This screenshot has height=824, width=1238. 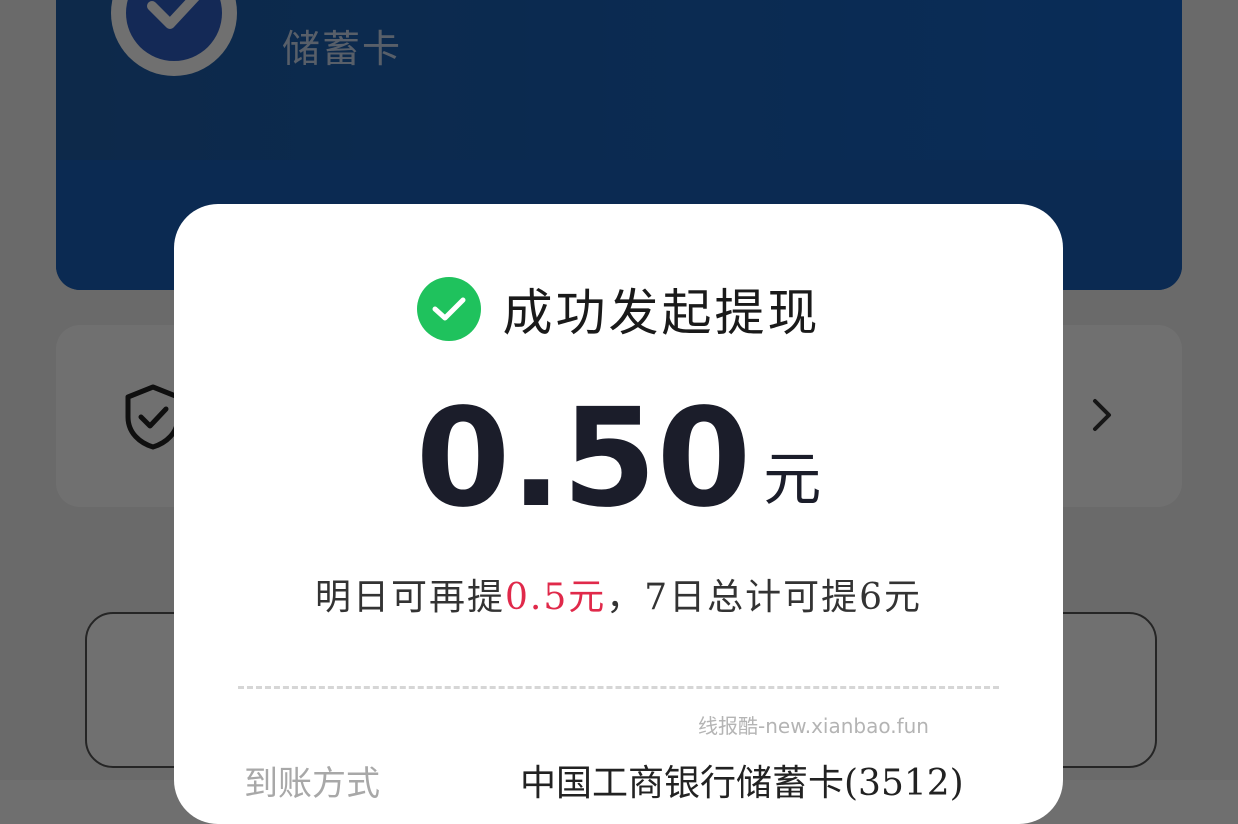 I want to click on dialog-header: 成功发起提现, so click(x=618, y=309).